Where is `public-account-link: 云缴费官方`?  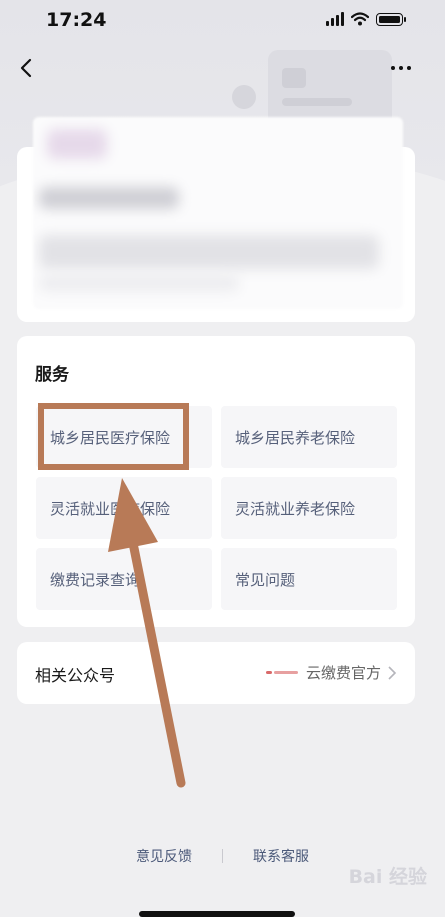
public-account-link: 云缴费官方 is located at coordinates (331, 672).